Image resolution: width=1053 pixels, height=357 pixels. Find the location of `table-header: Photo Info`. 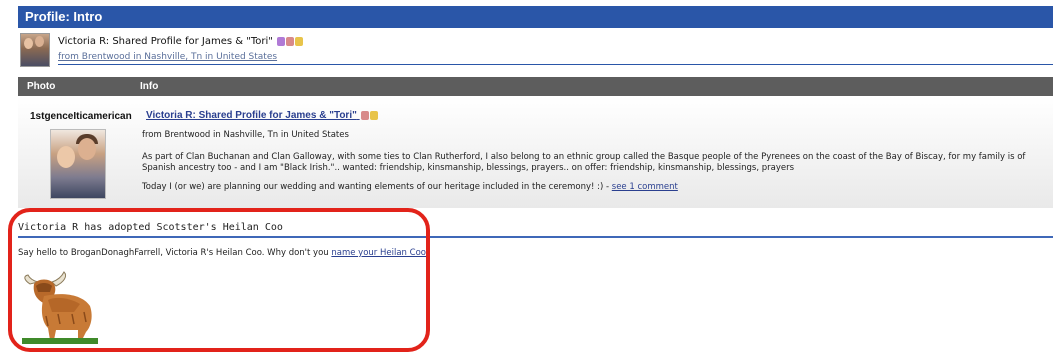

table-header: Photo Info is located at coordinates (535, 86).